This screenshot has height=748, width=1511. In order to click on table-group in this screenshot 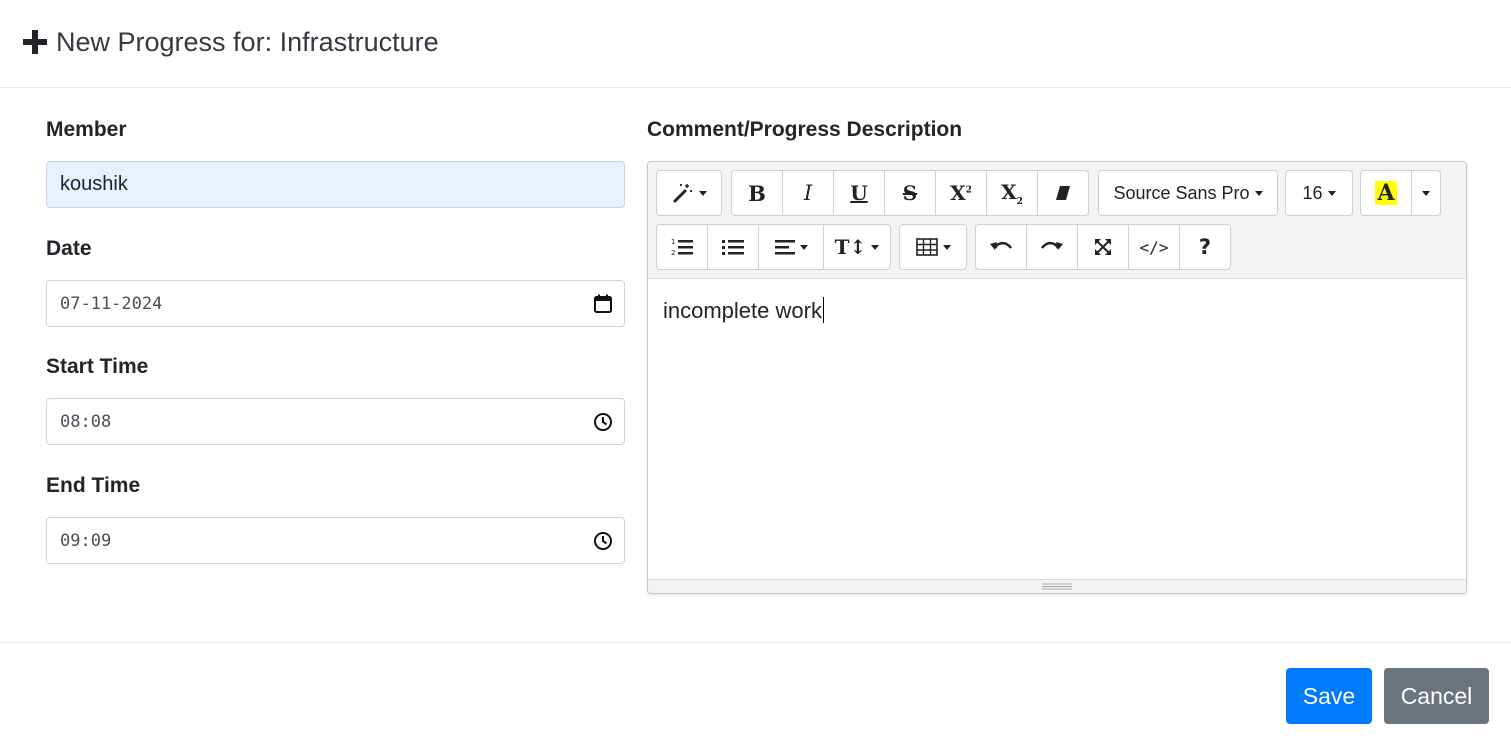, I will do `click(933, 247)`.